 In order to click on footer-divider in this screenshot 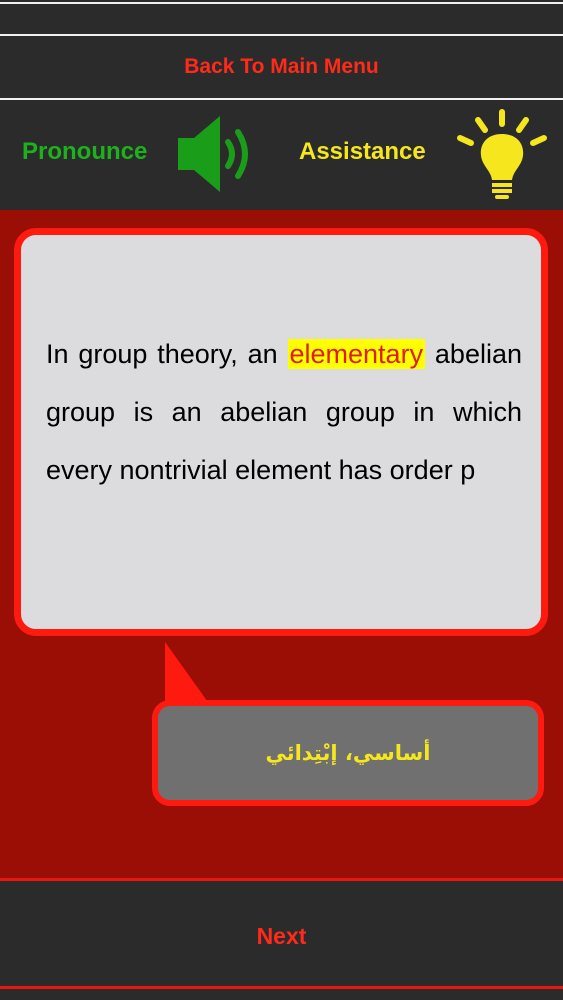, I will do `click(281, 879)`.